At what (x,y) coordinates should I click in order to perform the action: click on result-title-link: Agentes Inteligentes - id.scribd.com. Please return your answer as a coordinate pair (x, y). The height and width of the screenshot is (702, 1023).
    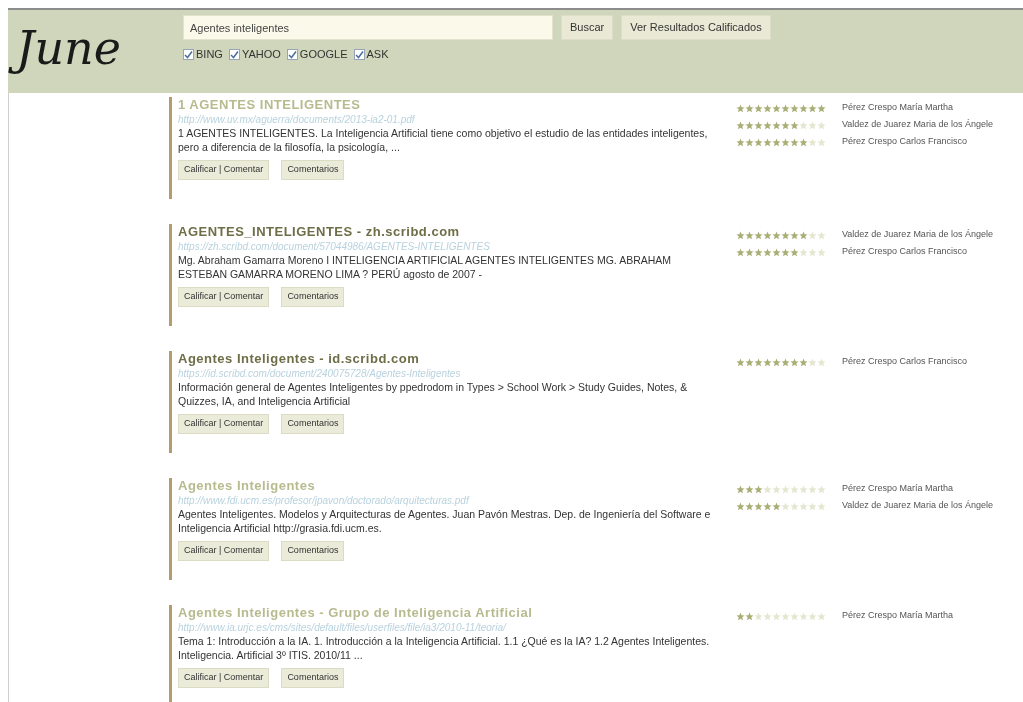
    Looking at the image, I should click on (299, 359).